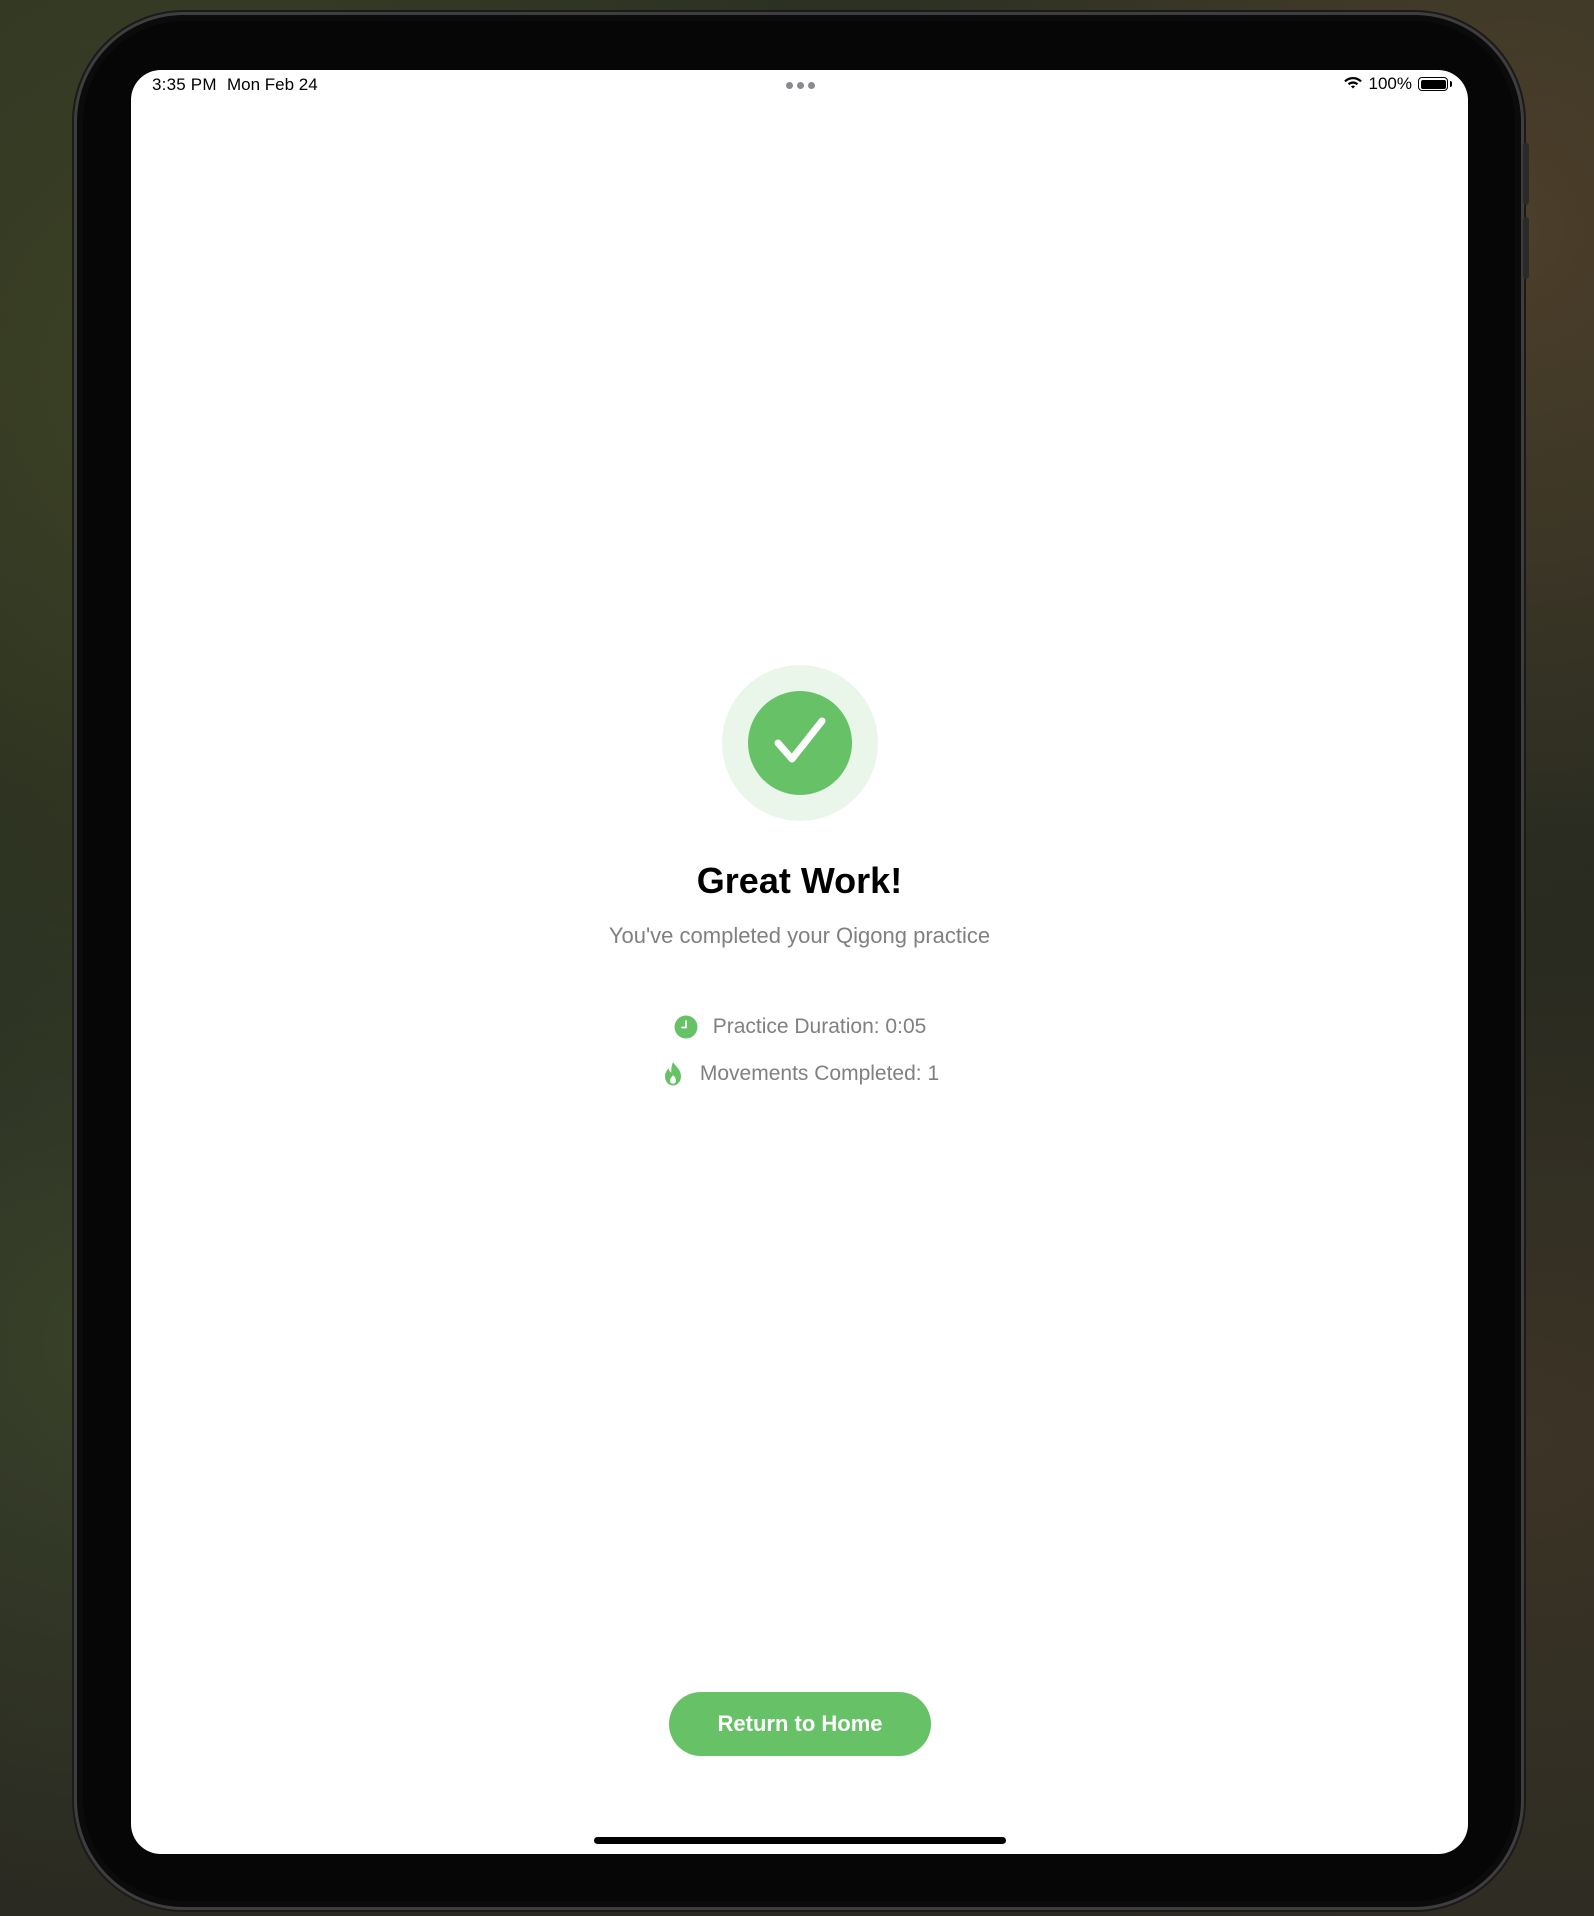 Image resolution: width=1594 pixels, height=1916 pixels. Describe the element at coordinates (799, 935) in the screenshot. I see `completion-subtitle: You've completed your Qigong practice` at that location.